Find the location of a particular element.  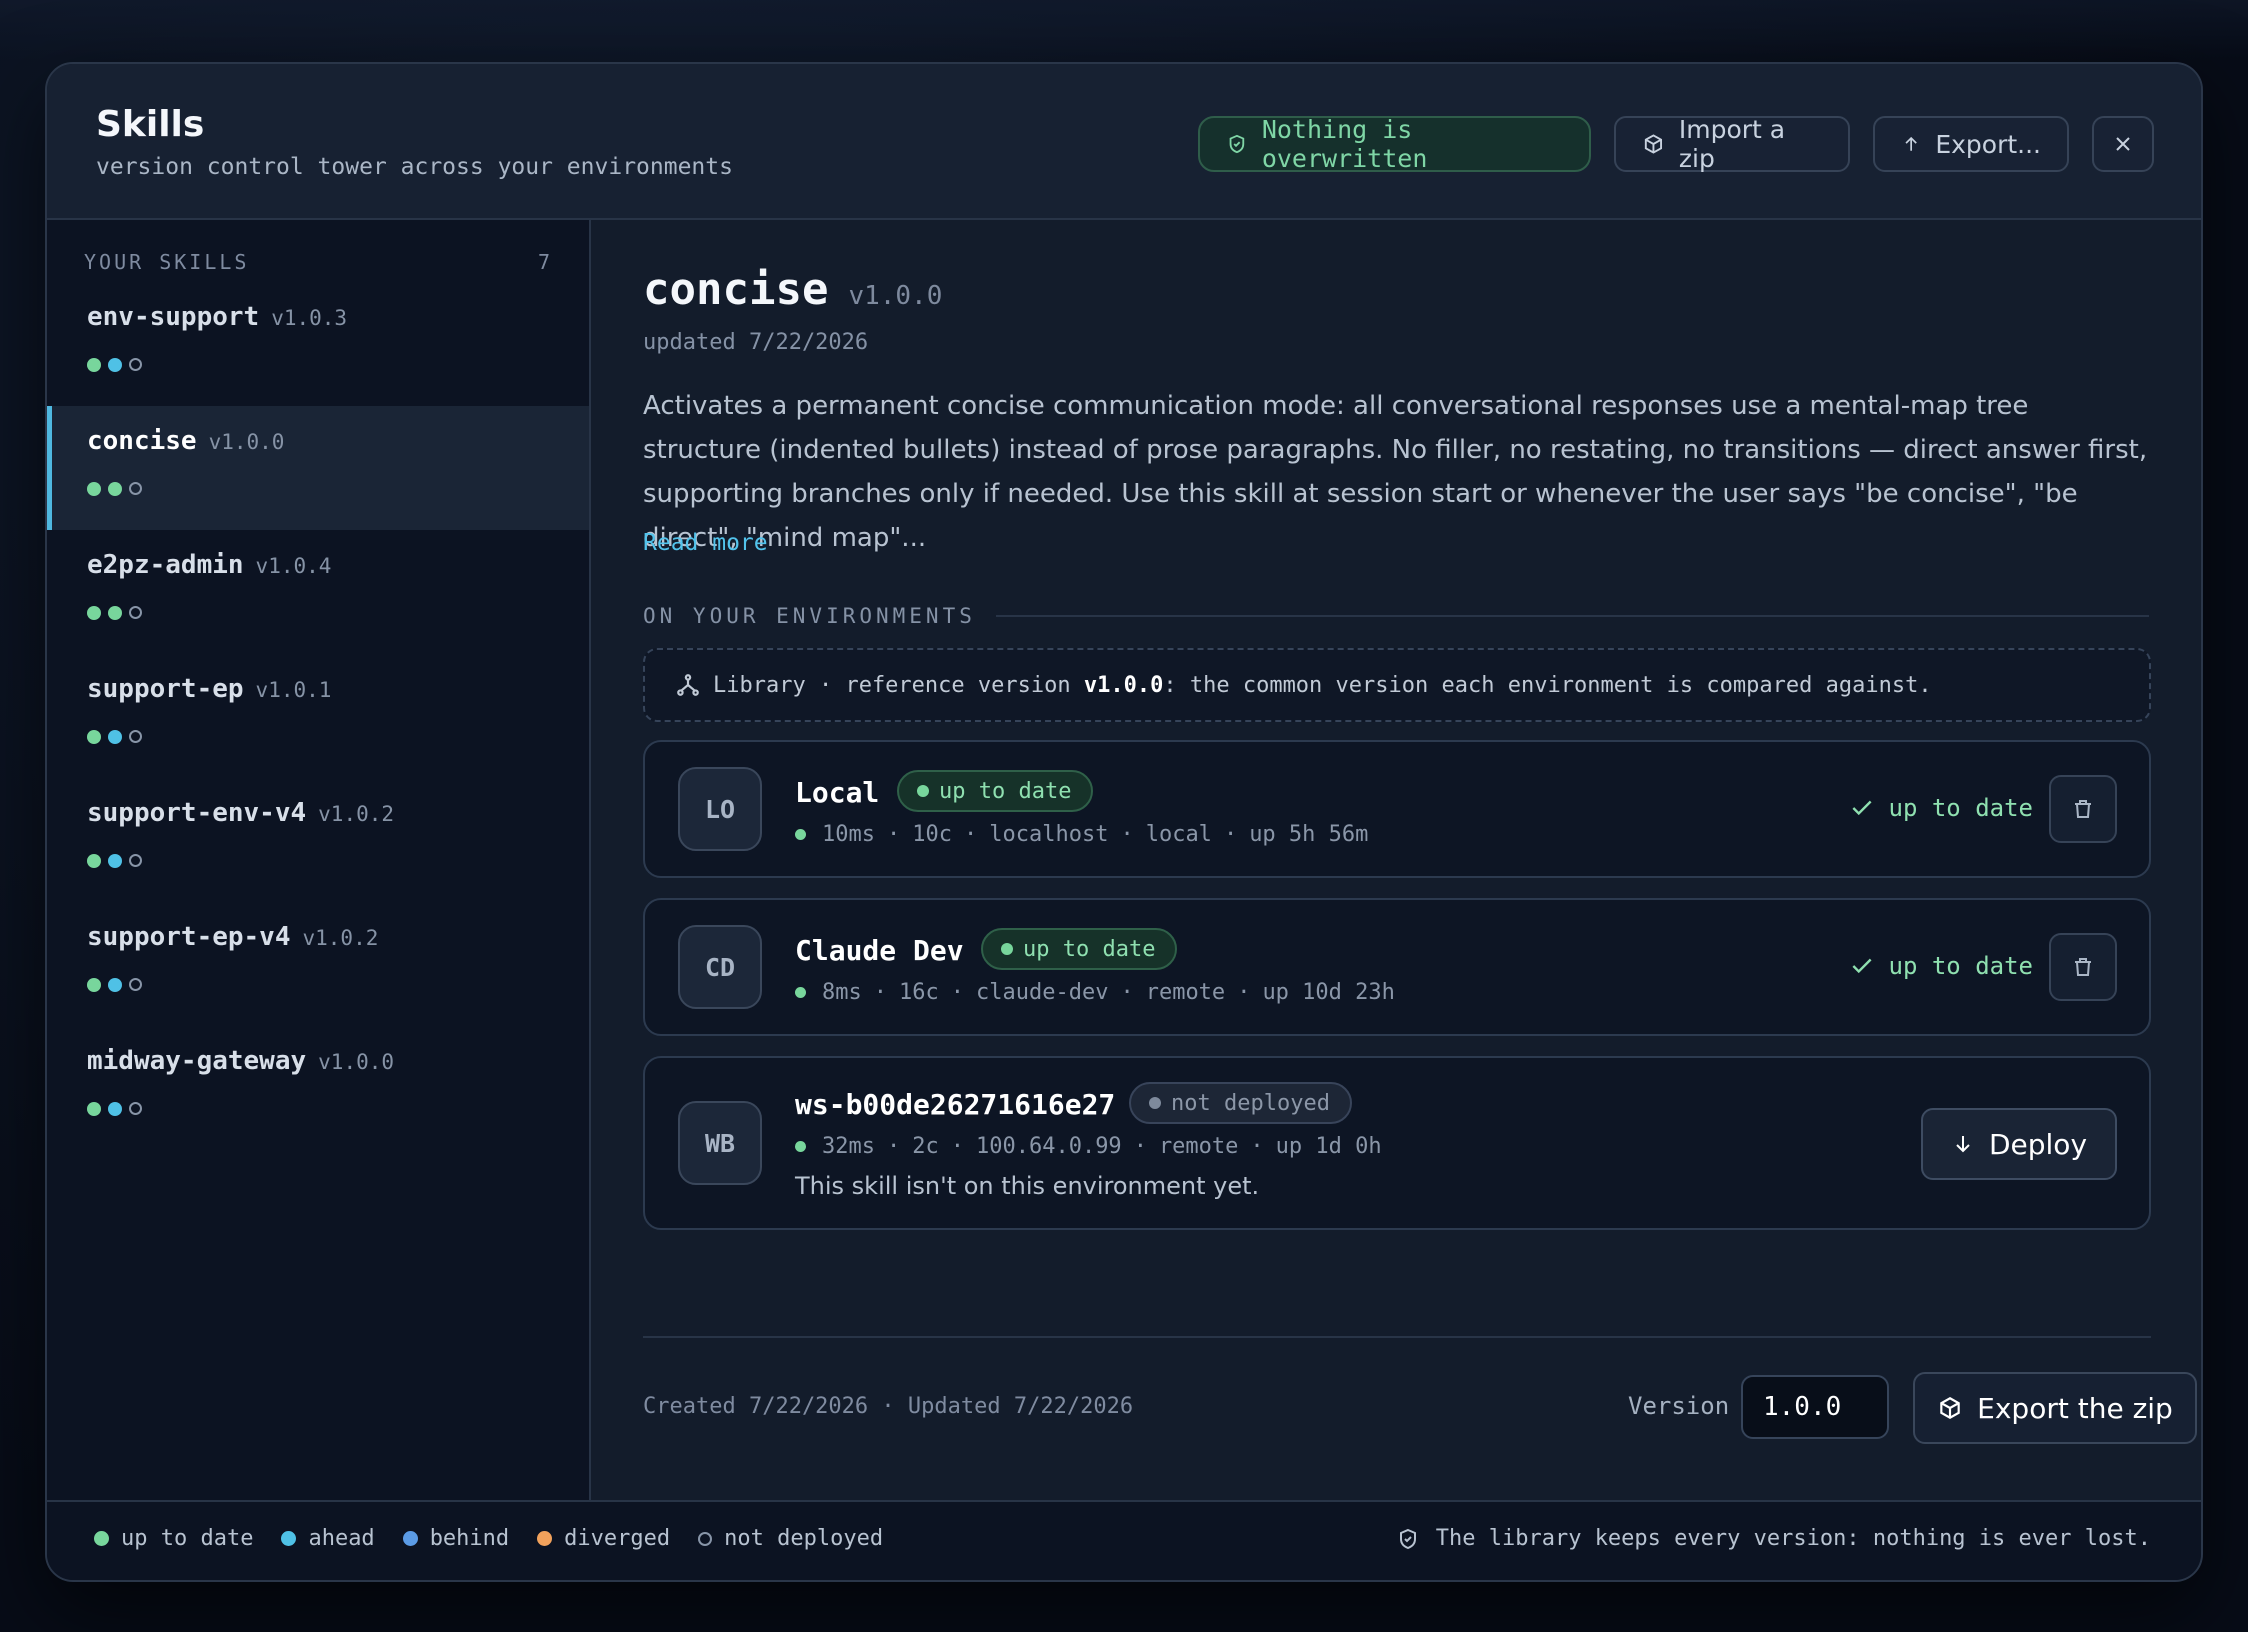

env-meta: 32ms · 2c · 100.64.0.99 · remote · up 1d 0h is located at coordinates (1088, 1146).